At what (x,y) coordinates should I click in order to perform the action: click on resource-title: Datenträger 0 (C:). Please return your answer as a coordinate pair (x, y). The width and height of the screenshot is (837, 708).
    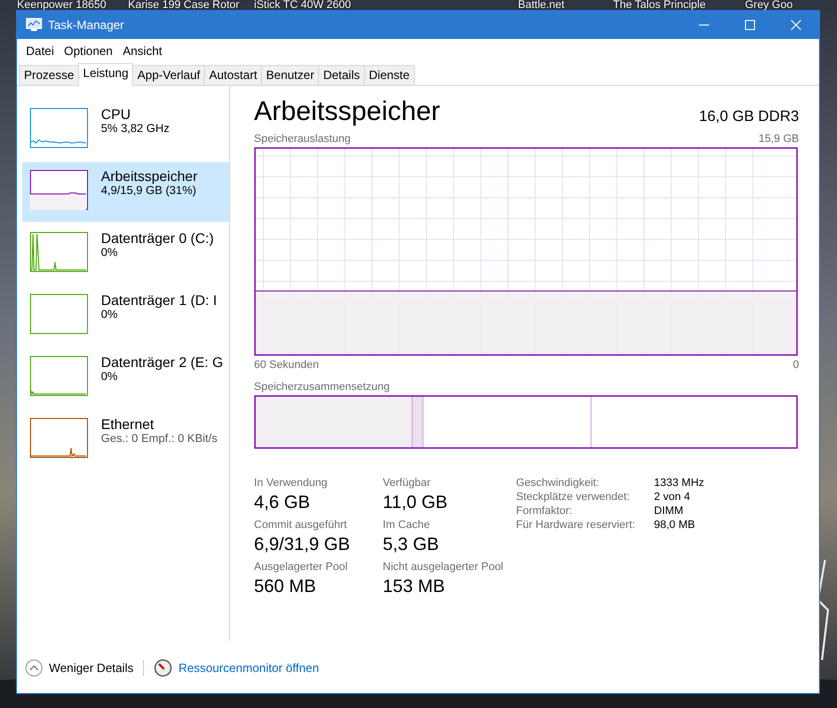
    Looking at the image, I should click on (157, 238).